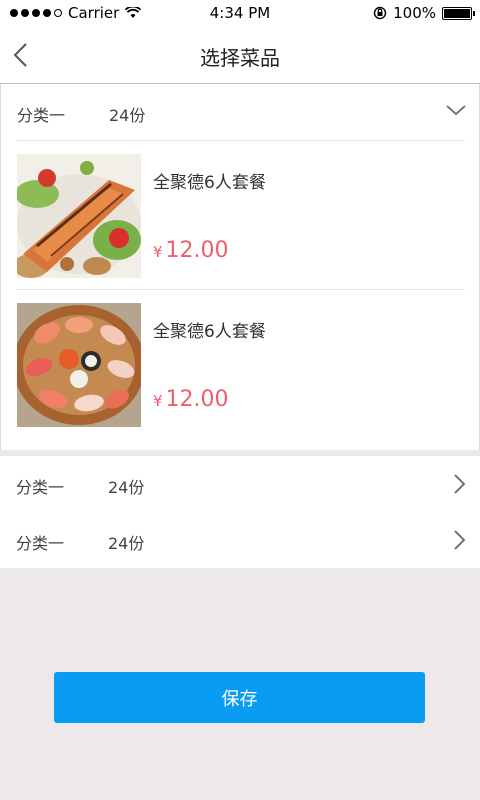 Image resolution: width=480 pixels, height=800 pixels. Describe the element at coordinates (380, 13) in the screenshot. I see `rotation-lock-icon` at that location.